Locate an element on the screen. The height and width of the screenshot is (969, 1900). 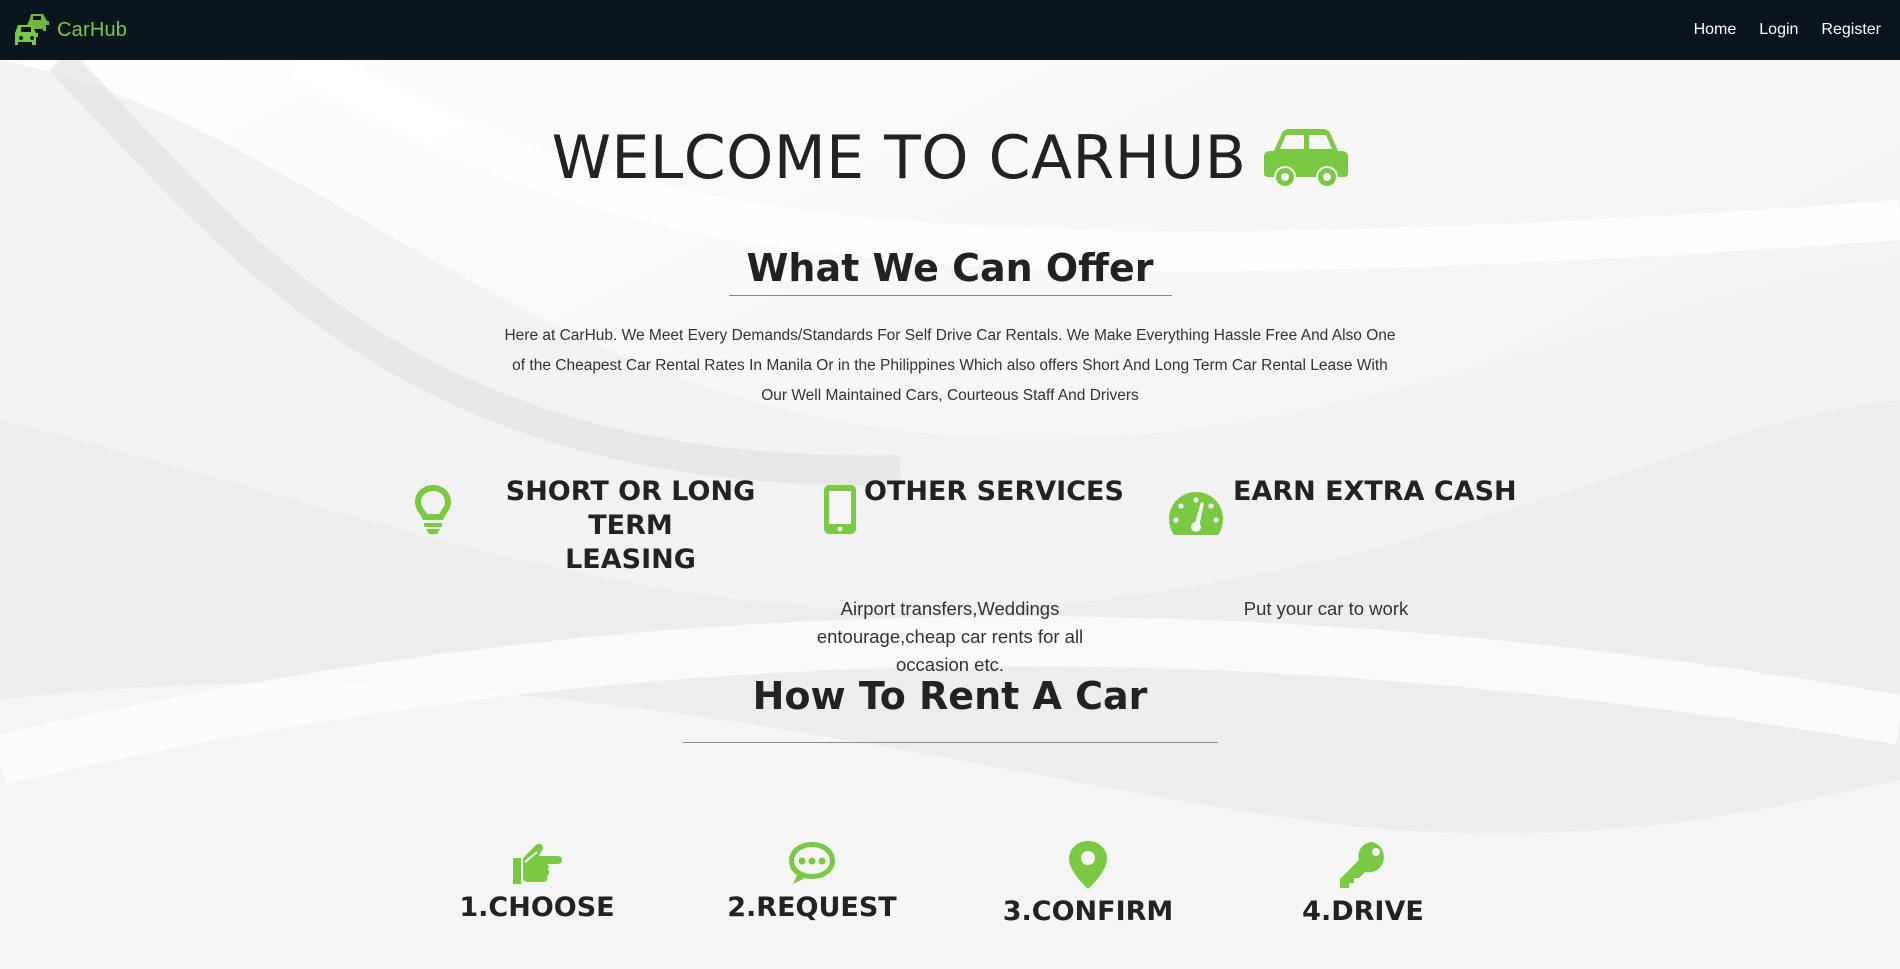
hero-heading: WELCOME TO CARHUB is located at coordinates (950, 158).